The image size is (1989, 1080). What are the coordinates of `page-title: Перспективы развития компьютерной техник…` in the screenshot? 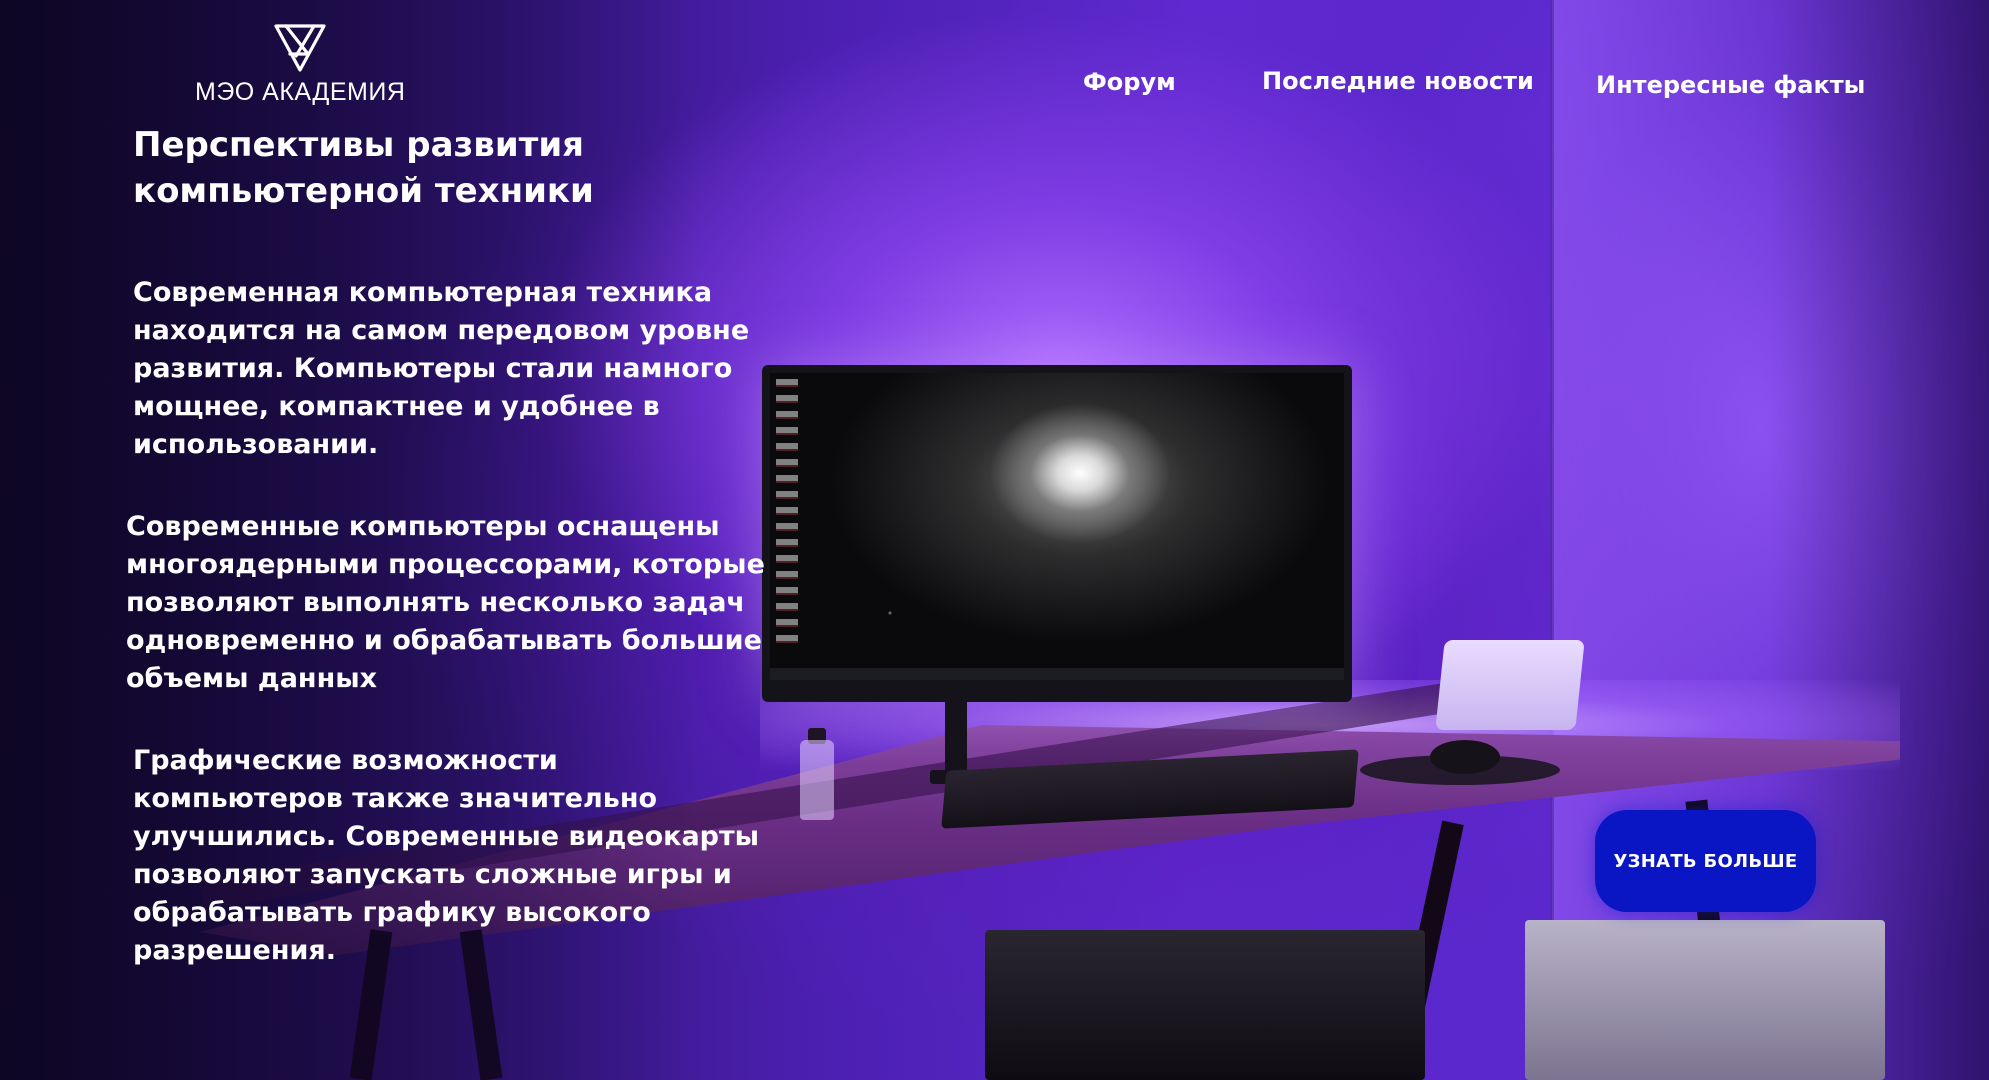 It's located at (363, 168).